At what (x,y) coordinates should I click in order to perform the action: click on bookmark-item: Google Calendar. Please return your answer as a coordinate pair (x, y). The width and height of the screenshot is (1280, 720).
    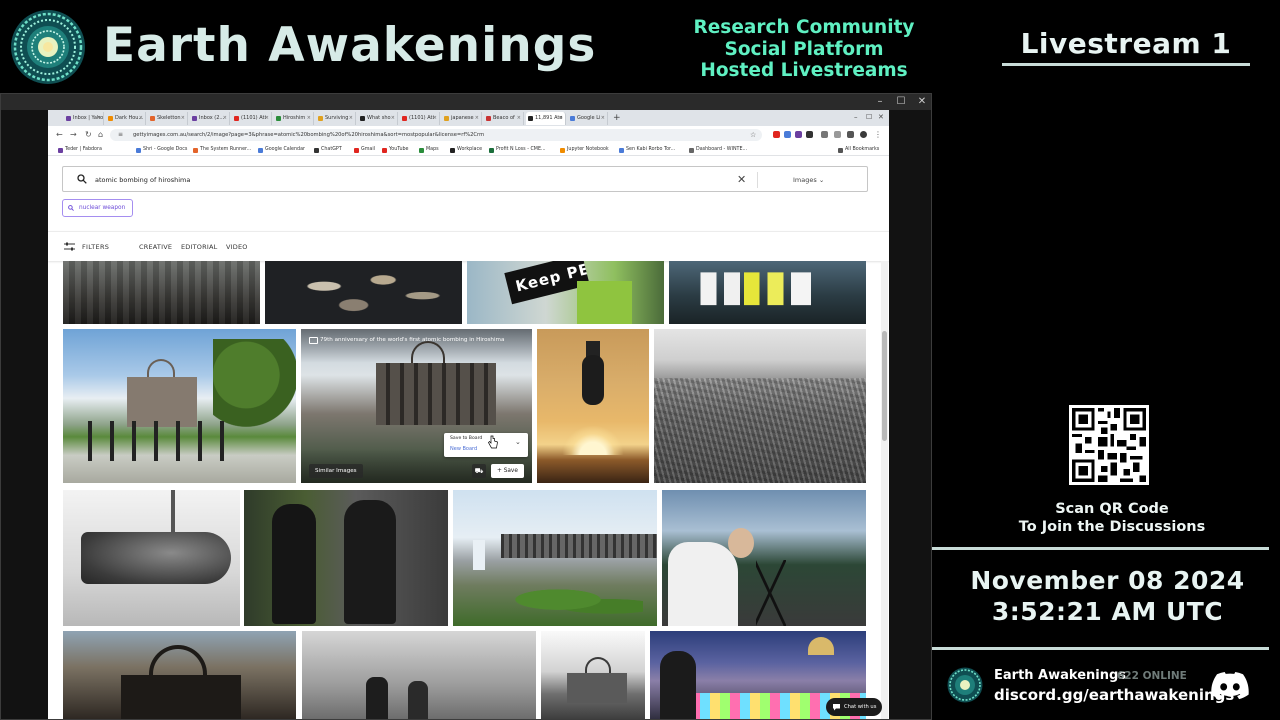
    Looking at the image, I should click on (281, 150).